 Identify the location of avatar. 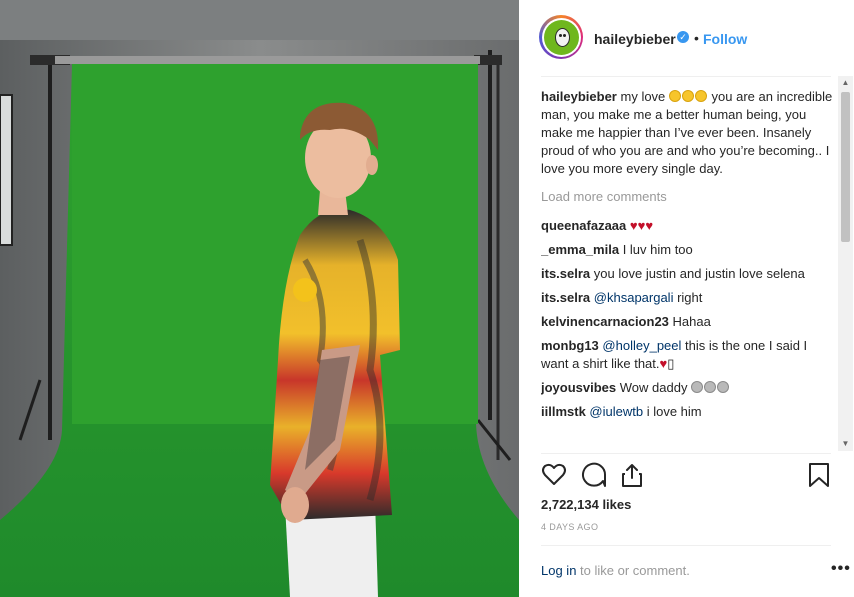
(561, 37).